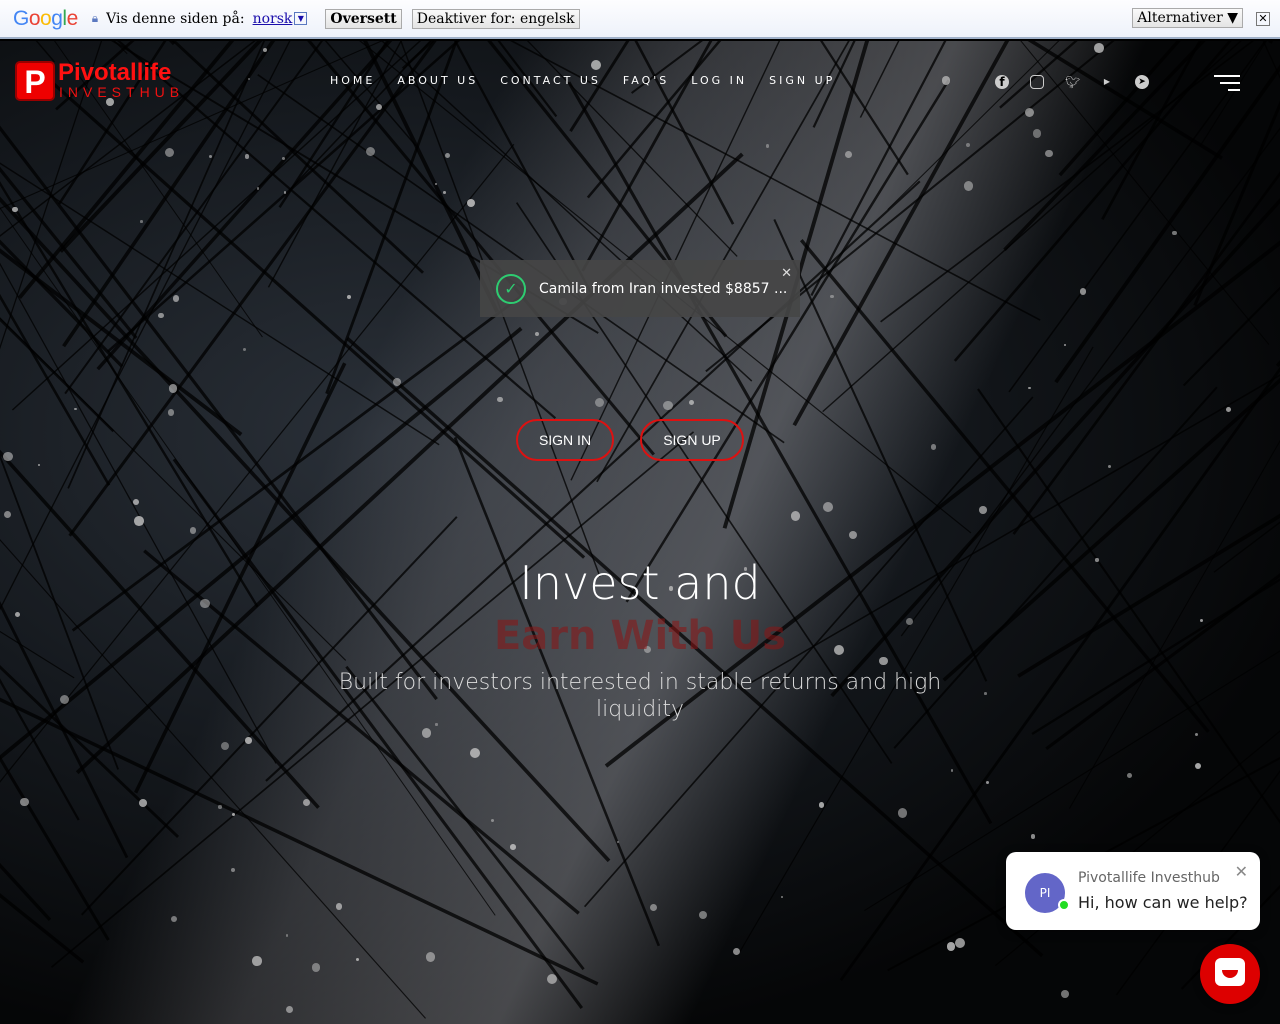 This screenshot has width=1280, height=1024. Describe the element at coordinates (1187, 18) in the screenshot. I see `options-button: Alternativer ▼` at that location.